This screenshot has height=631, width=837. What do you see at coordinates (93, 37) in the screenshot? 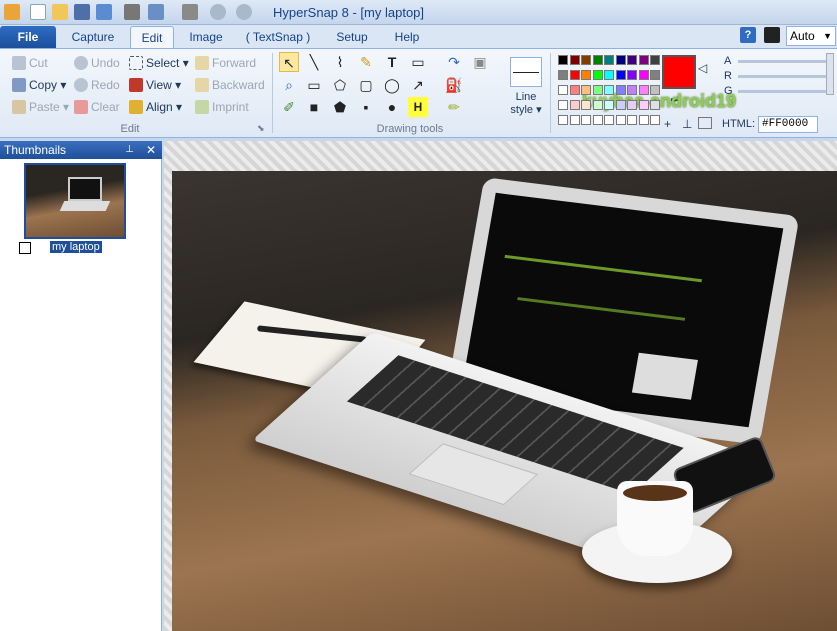
I see `tab-capture: Capture` at bounding box center [93, 37].